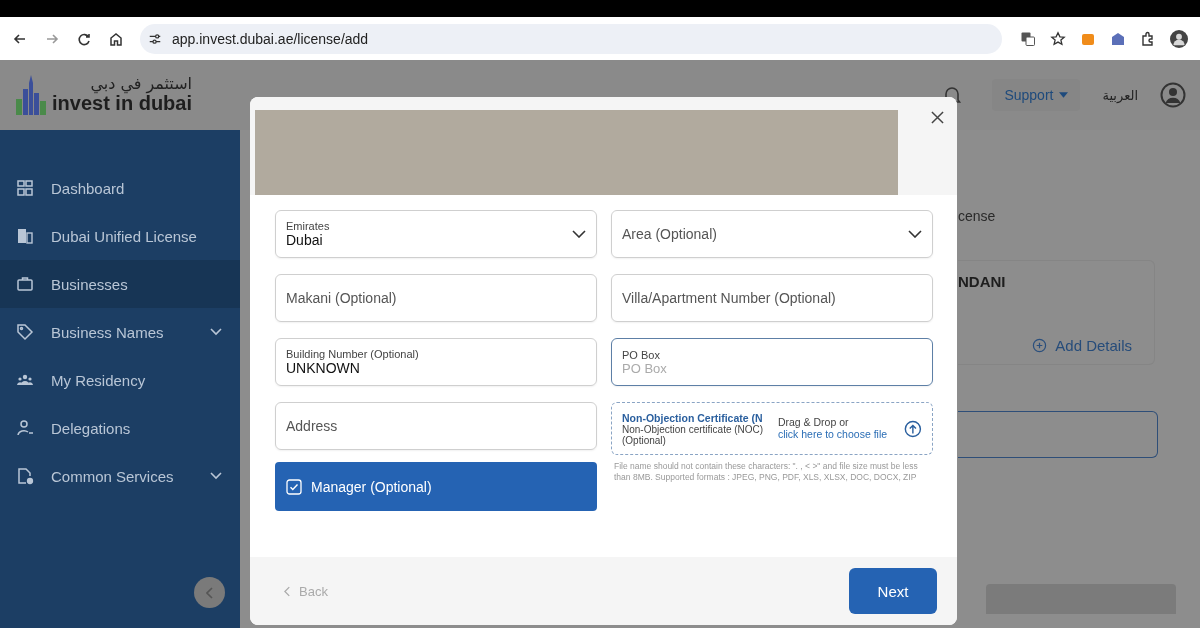  I want to click on briefcase-icon, so click(25, 284).